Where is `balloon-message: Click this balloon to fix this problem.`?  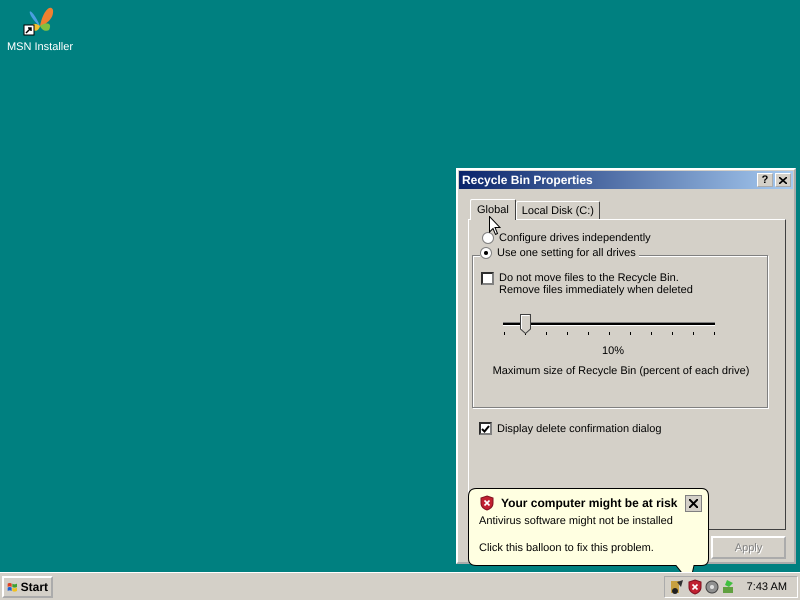
balloon-message: Click this balloon to fix this problem. is located at coordinates (567, 548).